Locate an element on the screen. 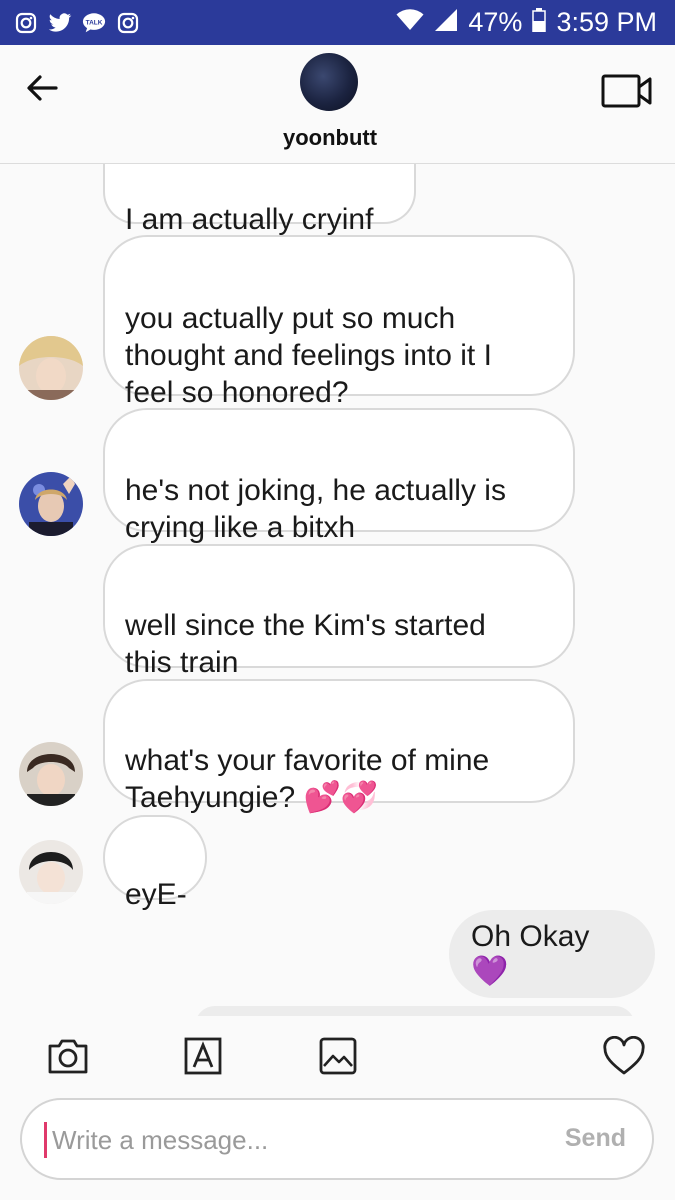  like-button is located at coordinates (624, 1055).